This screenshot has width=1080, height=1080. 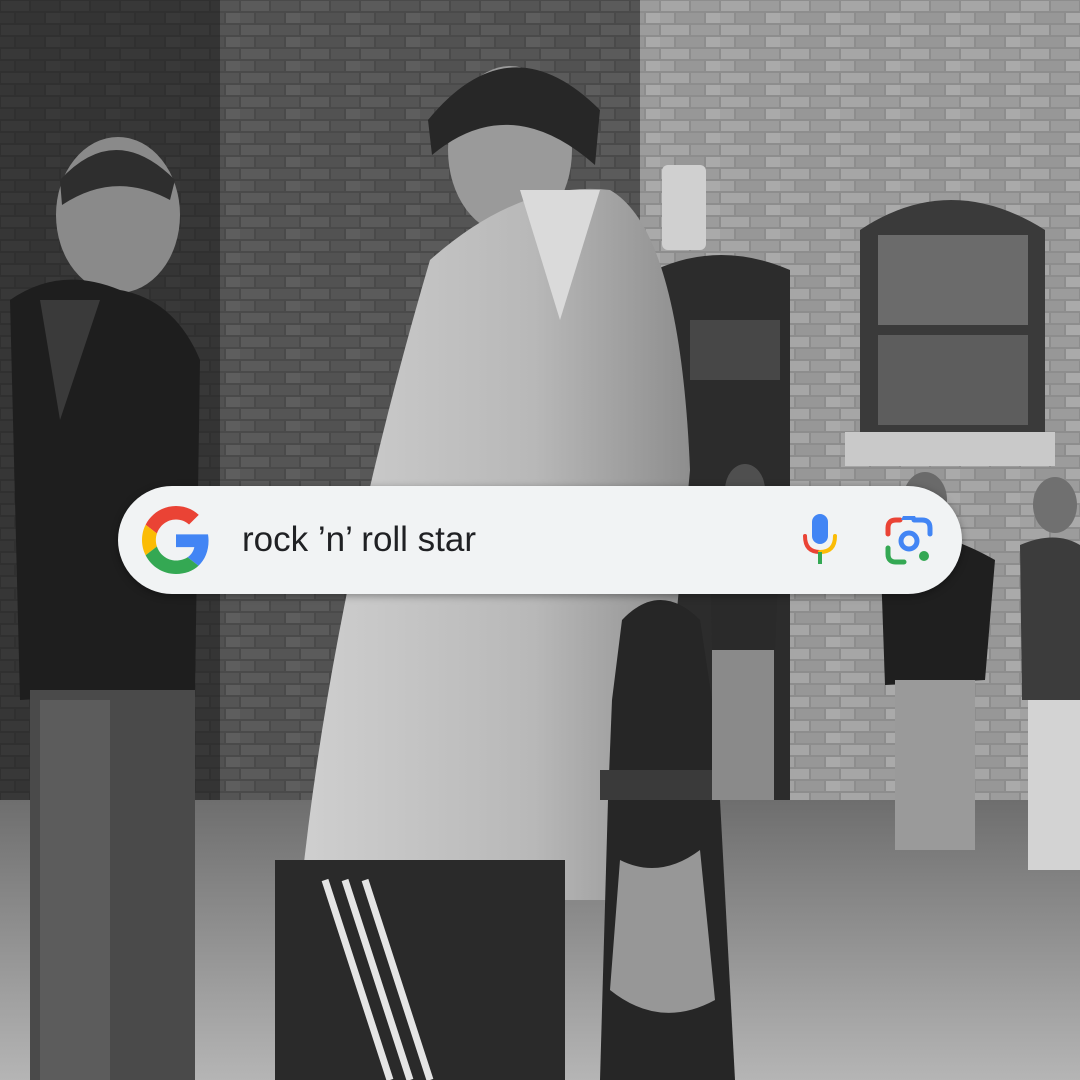 What do you see at coordinates (820, 540) in the screenshot?
I see `microphone-icon` at bounding box center [820, 540].